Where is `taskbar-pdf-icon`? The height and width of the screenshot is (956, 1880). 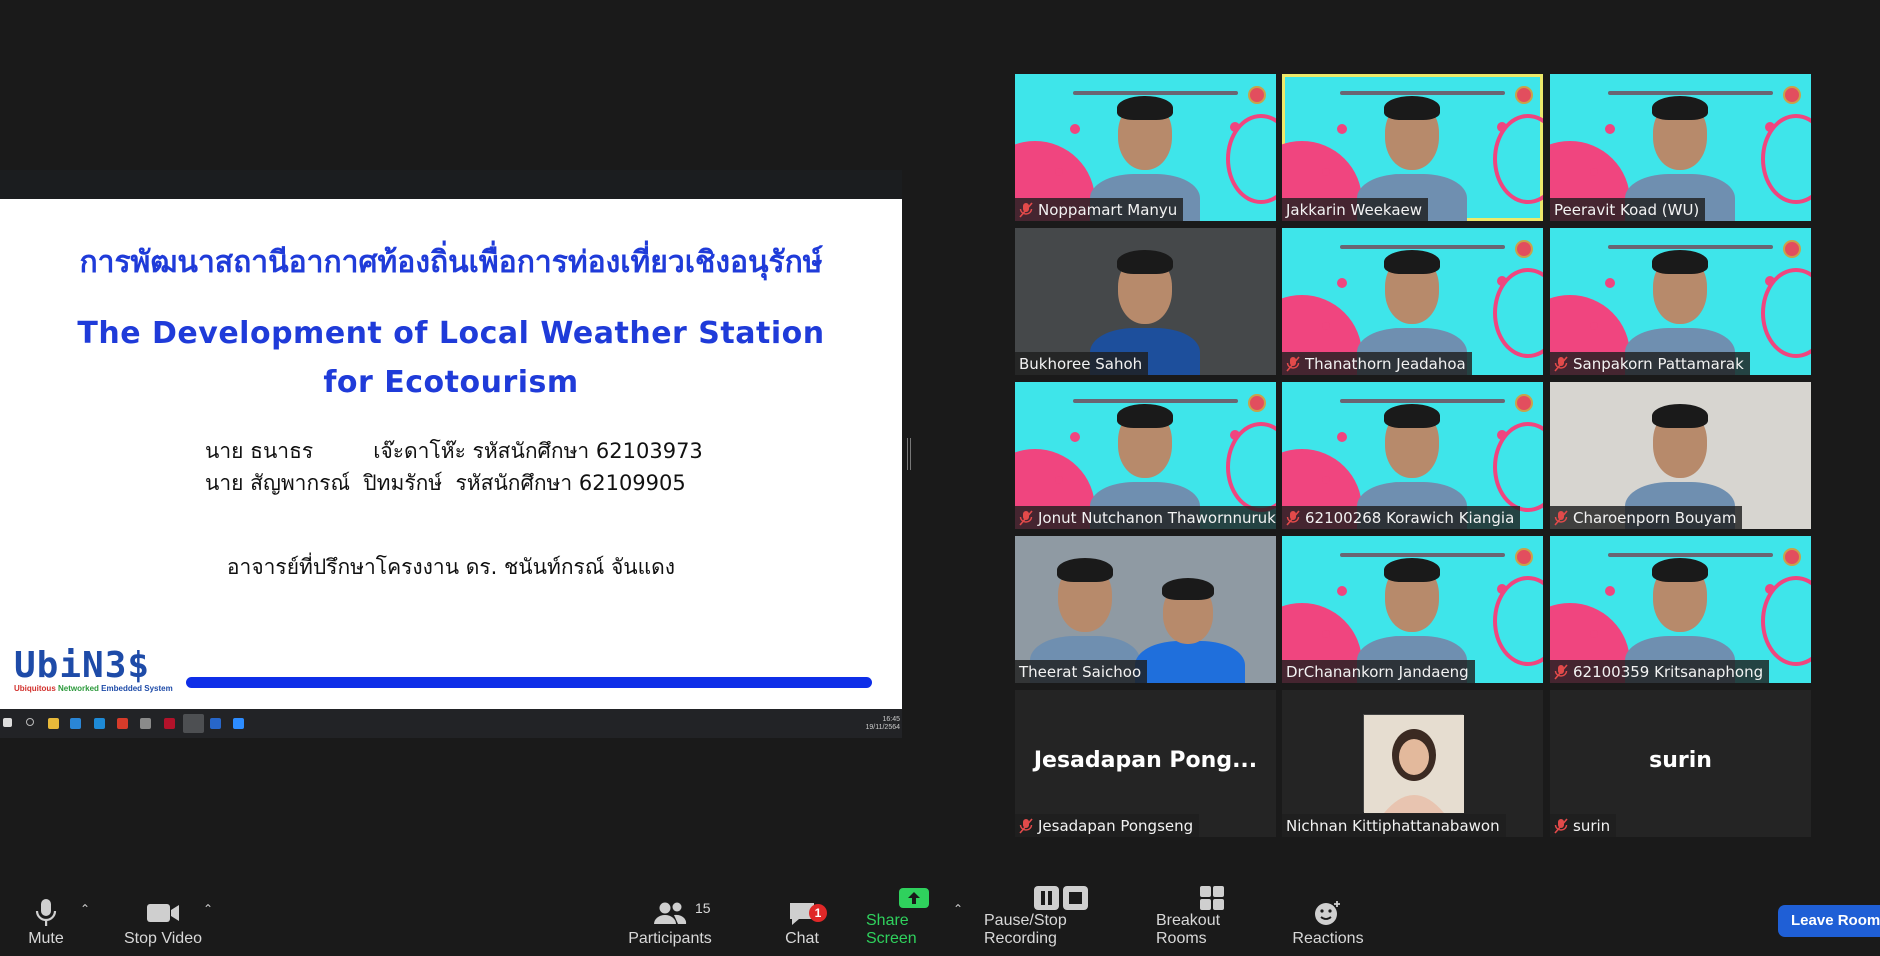
taskbar-pdf-icon is located at coordinates (169, 723).